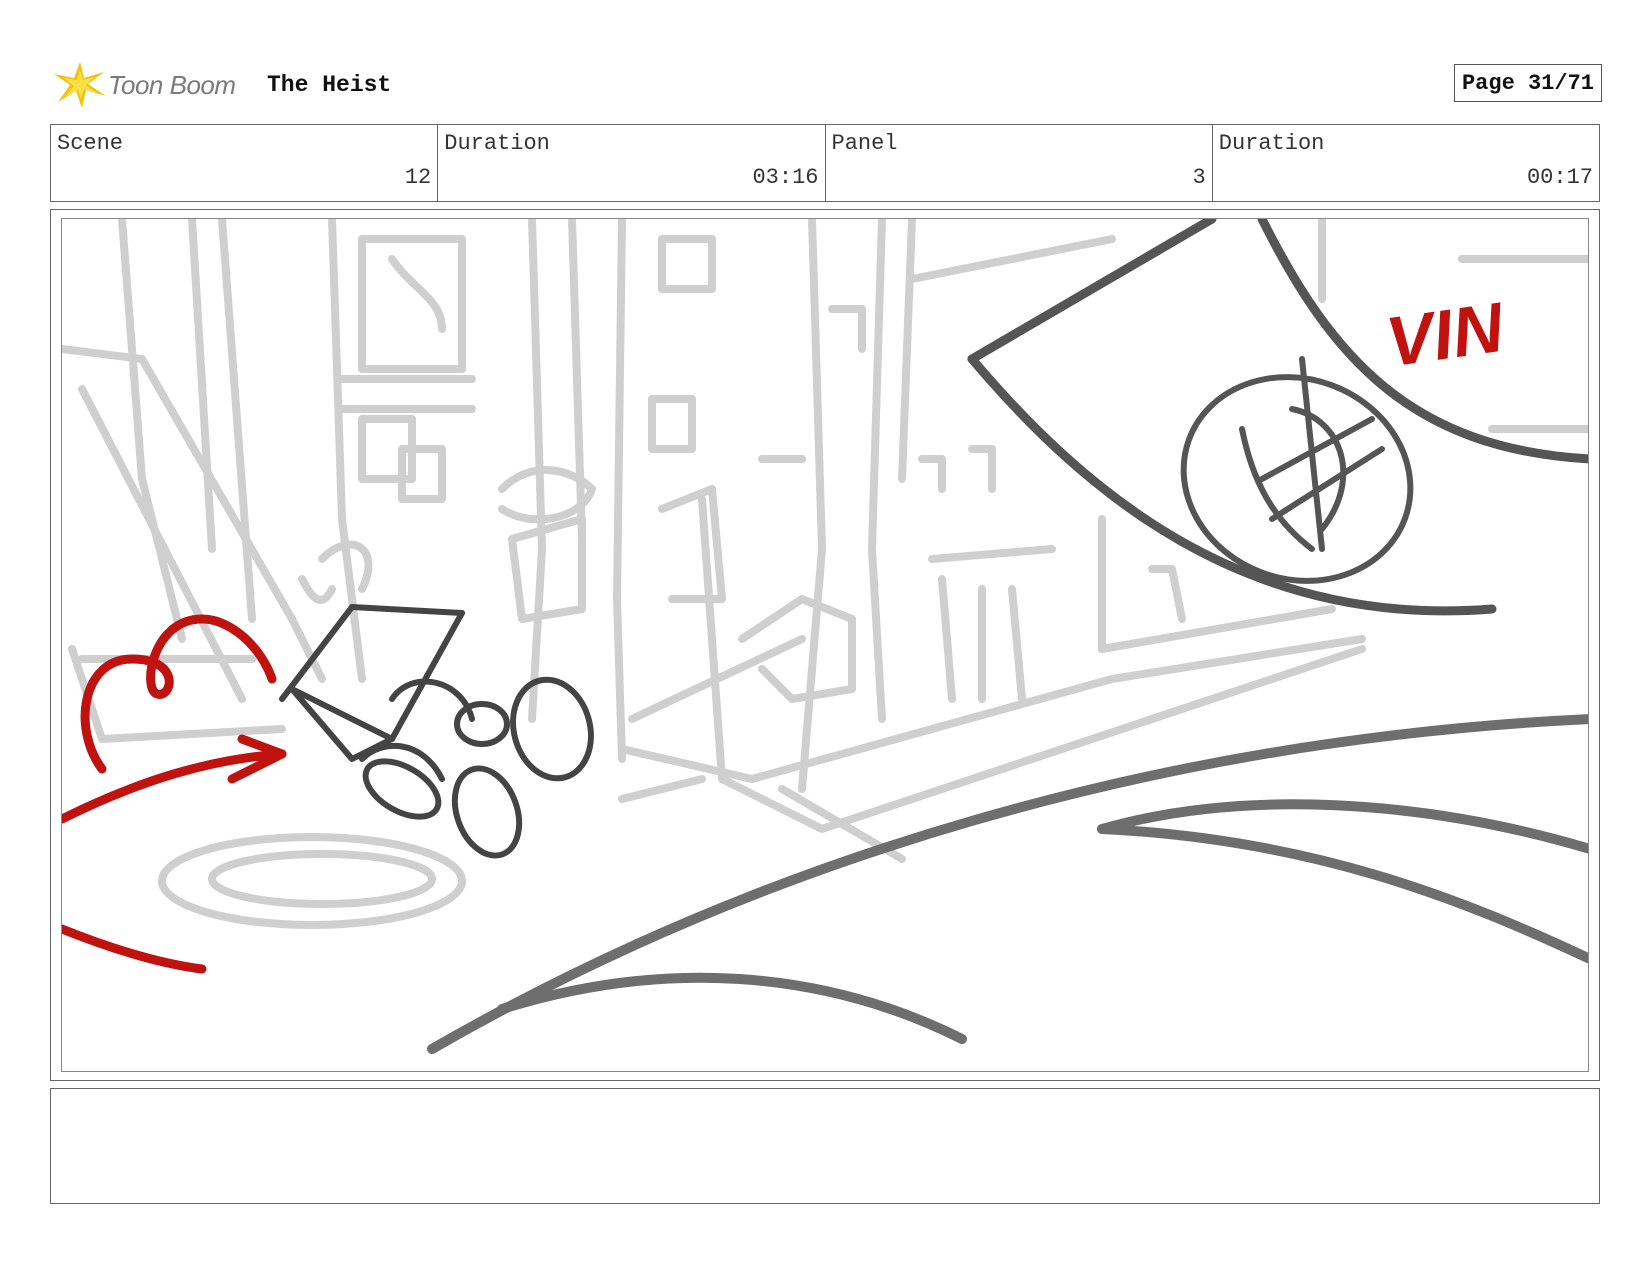 This screenshot has width=1650, height=1275. I want to click on toon-boom-logo: Toon Boom, so click(152, 84).